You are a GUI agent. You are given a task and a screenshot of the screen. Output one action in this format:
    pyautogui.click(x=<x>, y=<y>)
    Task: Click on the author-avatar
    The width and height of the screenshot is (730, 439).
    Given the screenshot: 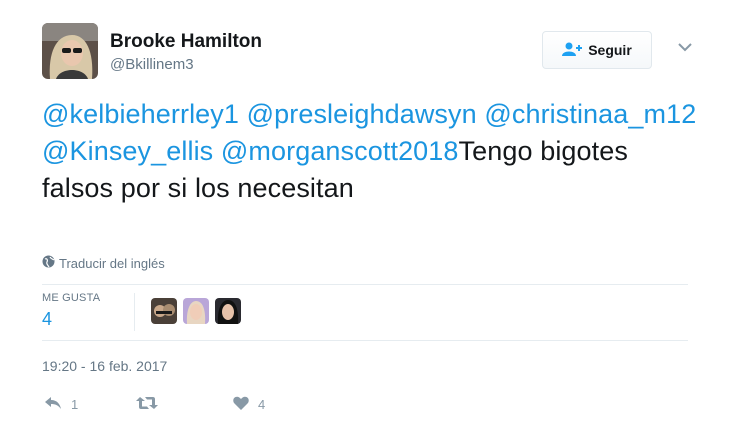 What is the action you would take?
    pyautogui.click(x=70, y=51)
    